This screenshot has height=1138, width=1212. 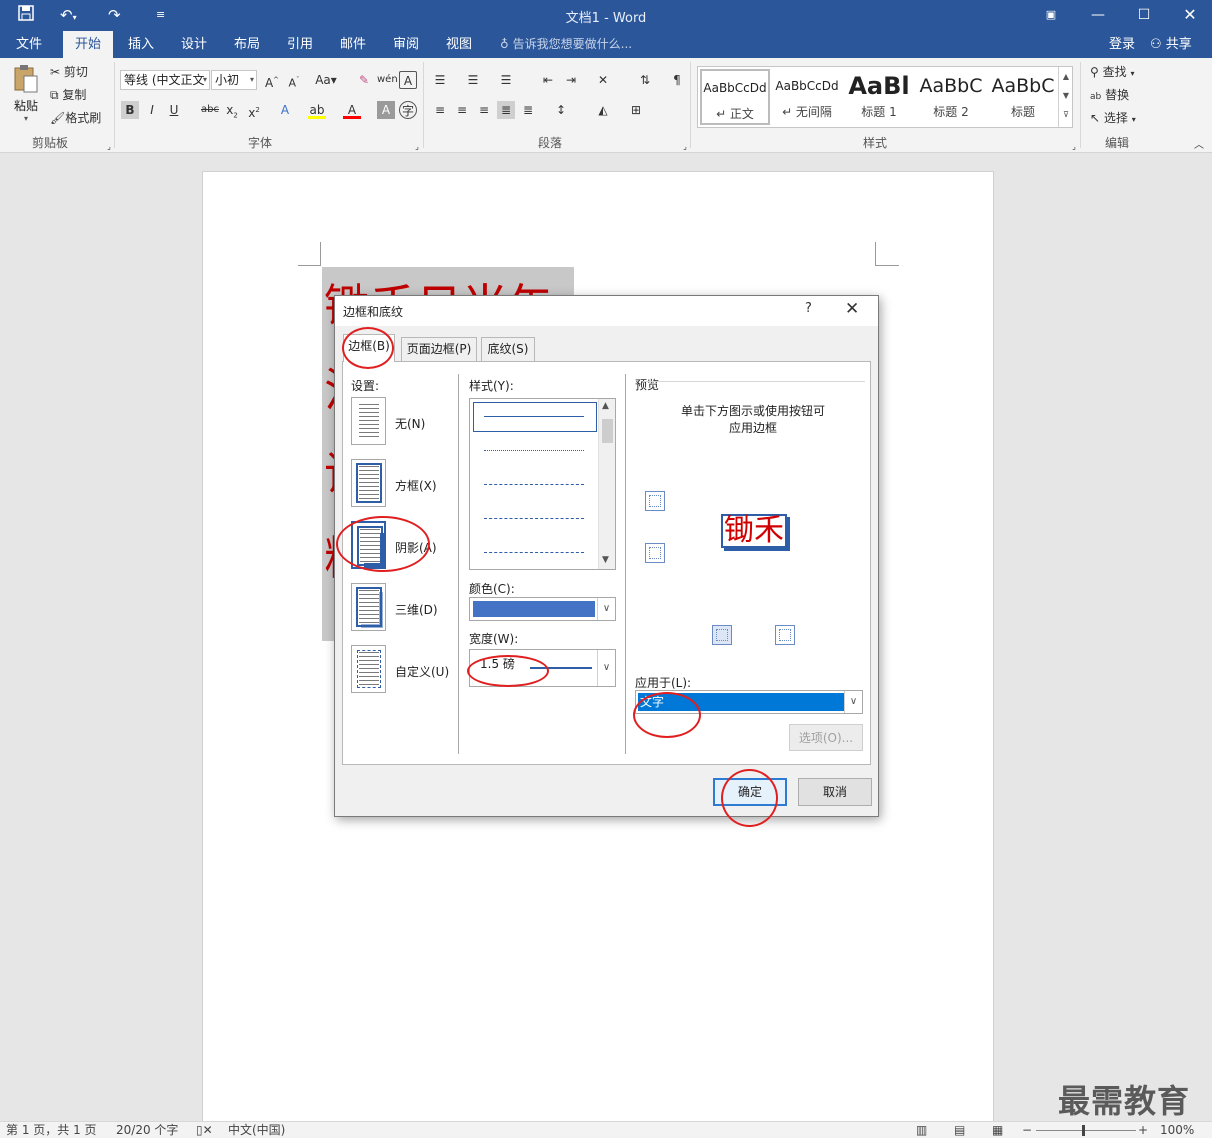 I want to click on align-center-icon: ≡, so click(x=462, y=110).